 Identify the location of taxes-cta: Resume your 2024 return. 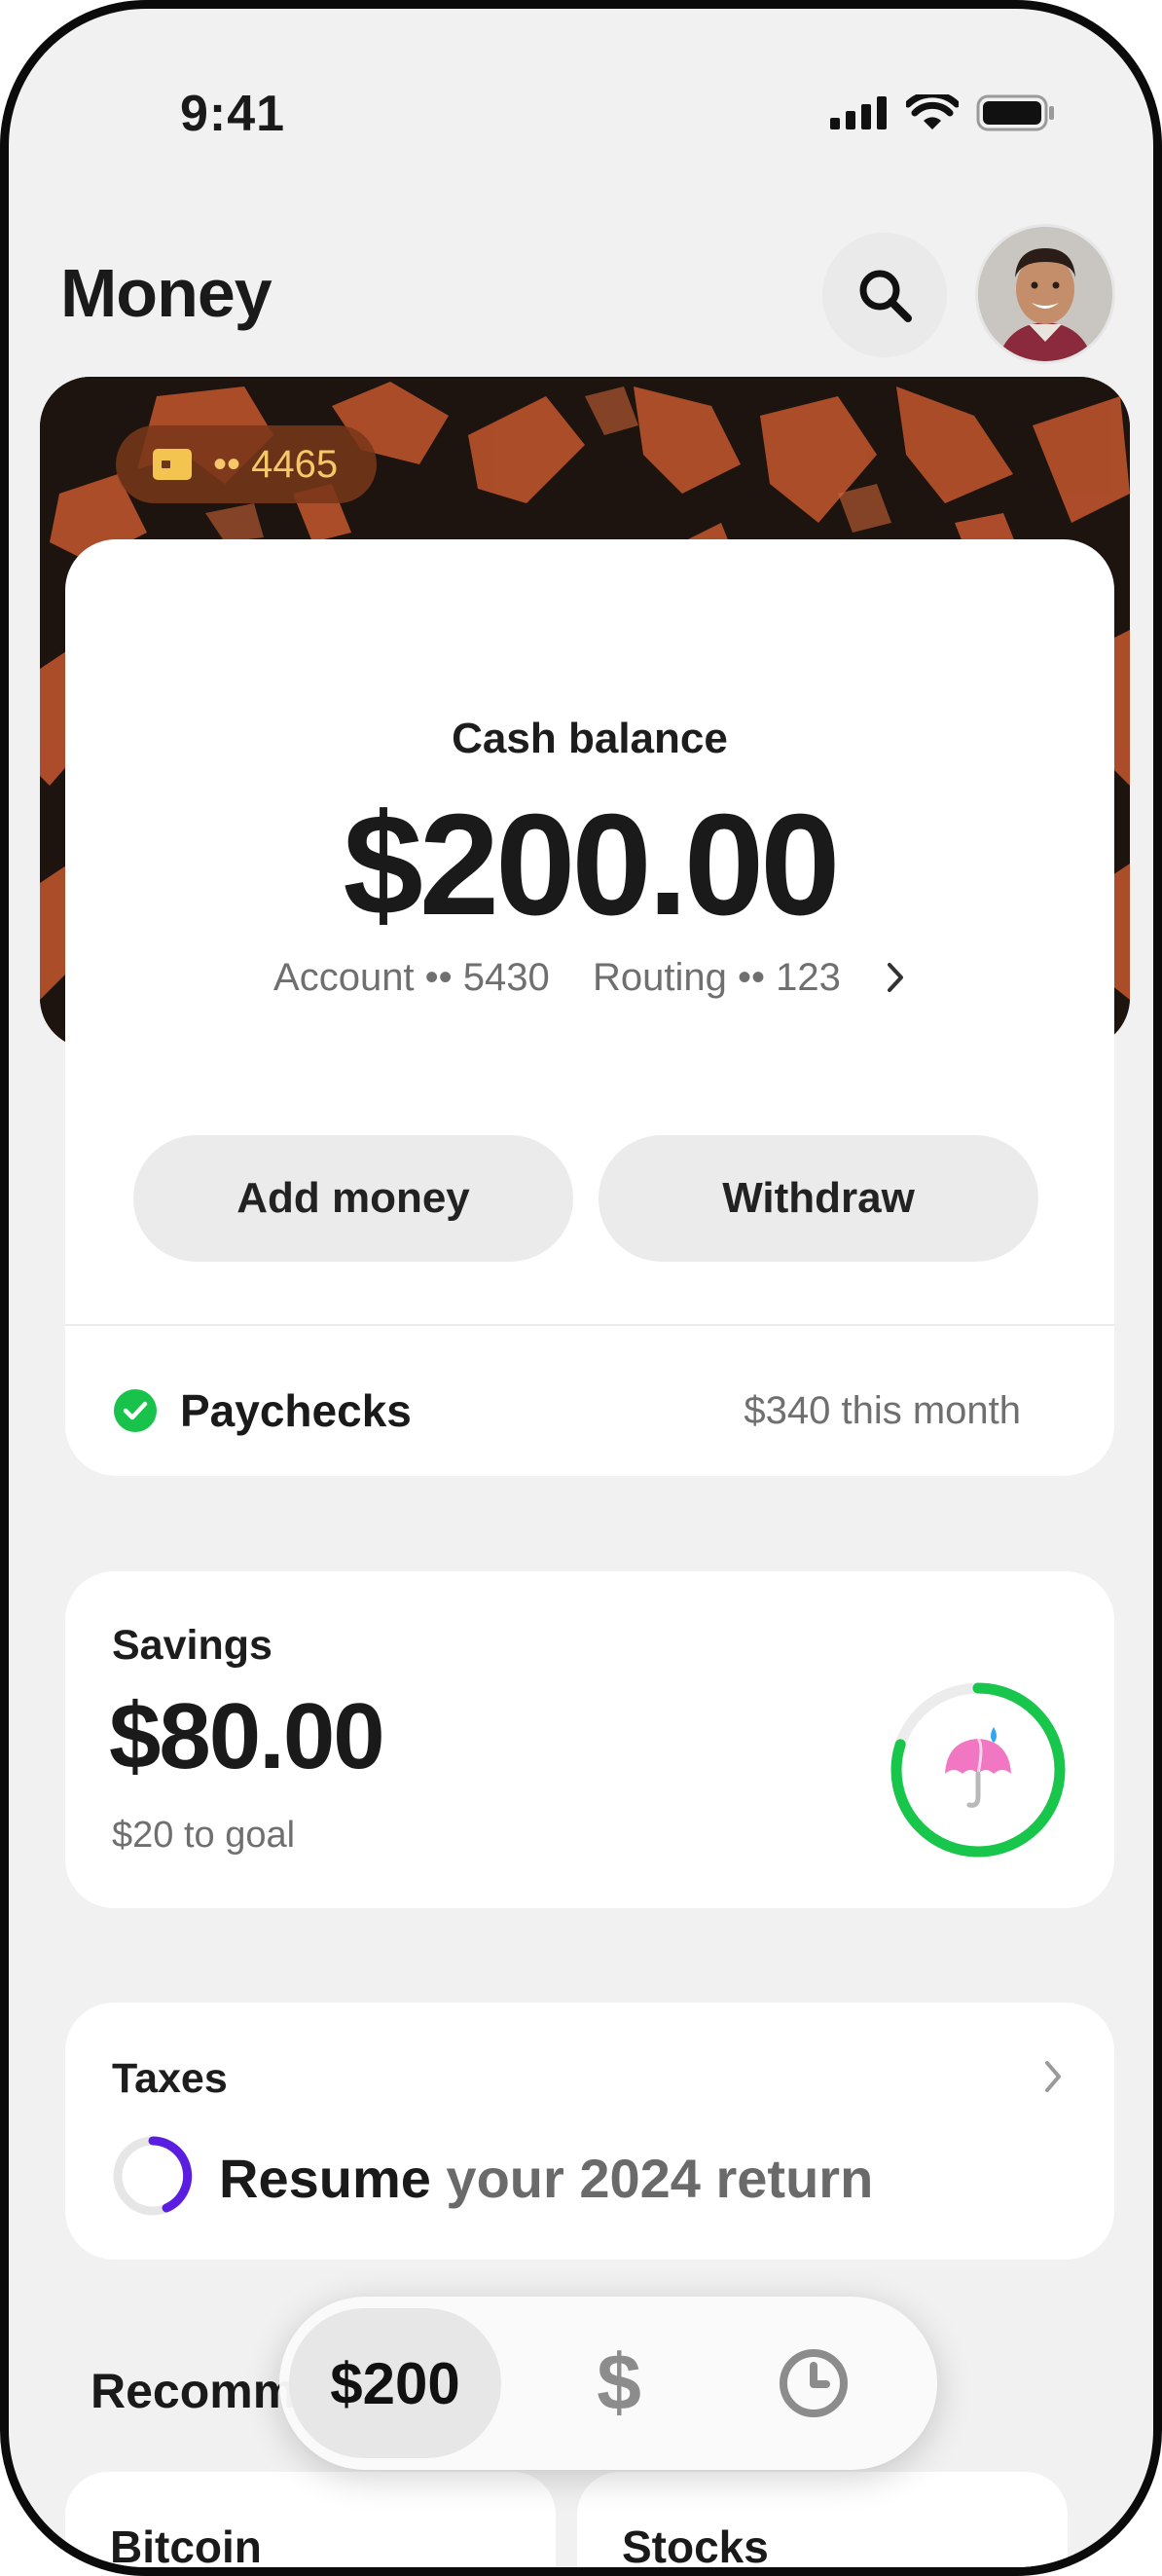
(546, 2178).